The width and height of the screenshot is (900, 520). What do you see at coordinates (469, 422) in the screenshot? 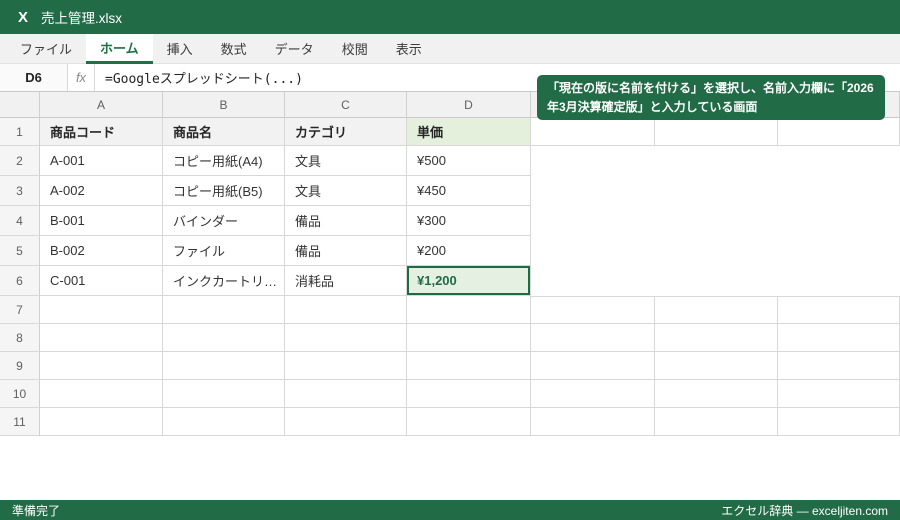
I see `cell-D11` at bounding box center [469, 422].